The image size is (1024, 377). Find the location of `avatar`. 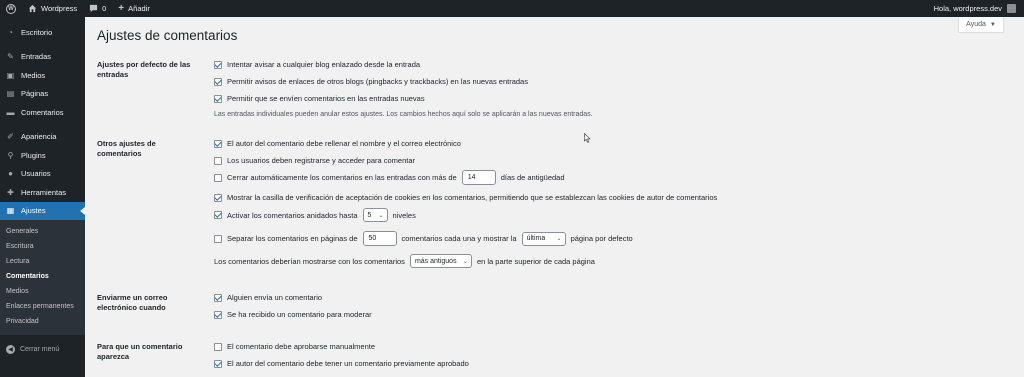

avatar is located at coordinates (1011, 8).